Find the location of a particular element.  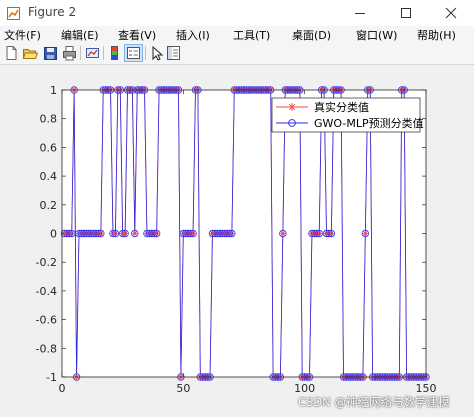

save-icon is located at coordinates (50, 53).